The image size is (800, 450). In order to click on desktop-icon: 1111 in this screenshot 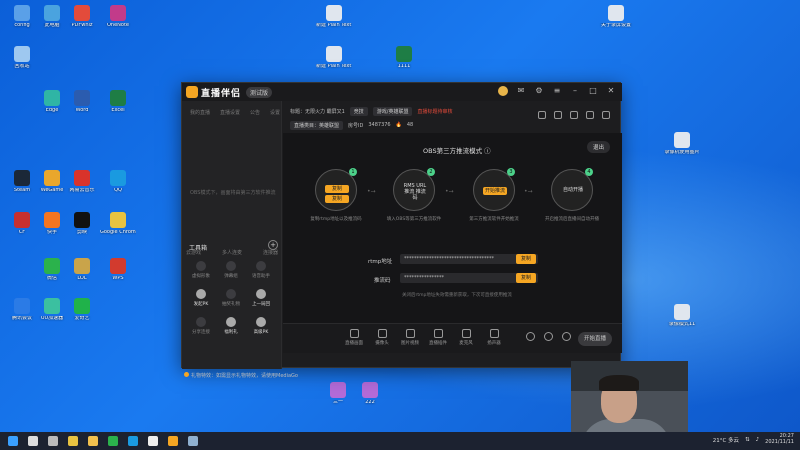, I will do `click(404, 62)`.